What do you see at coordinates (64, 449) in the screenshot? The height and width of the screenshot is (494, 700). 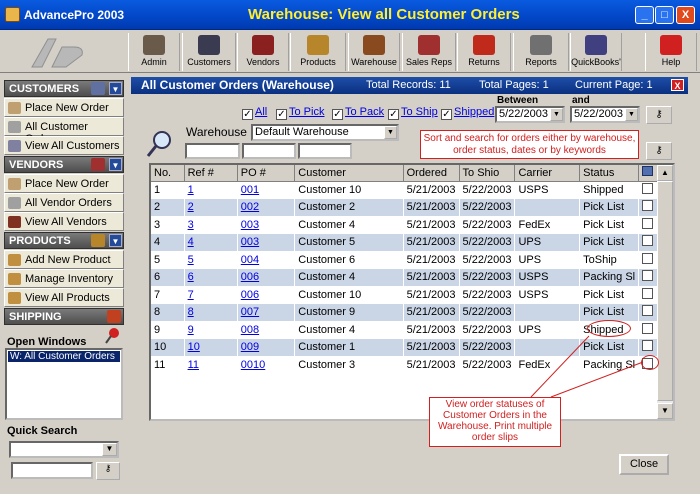 I see `quick-search-select: ▼` at bounding box center [64, 449].